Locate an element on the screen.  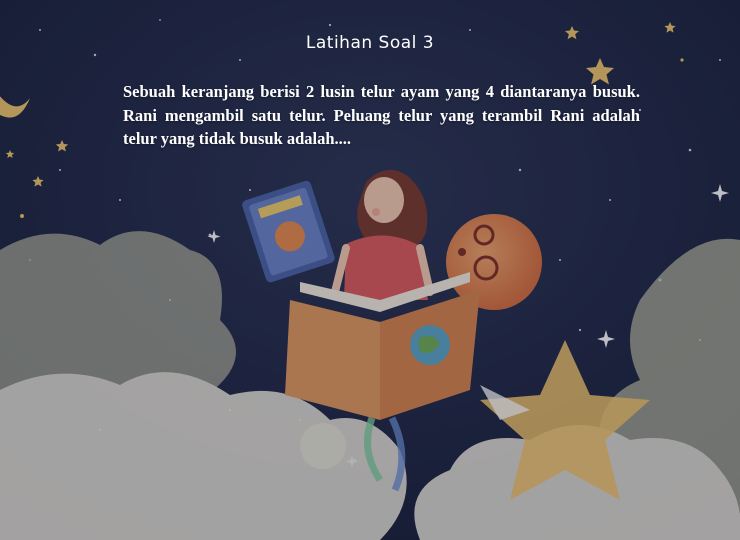
slide-title: Latihan Soal 3 is located at coordinates (370, 43).